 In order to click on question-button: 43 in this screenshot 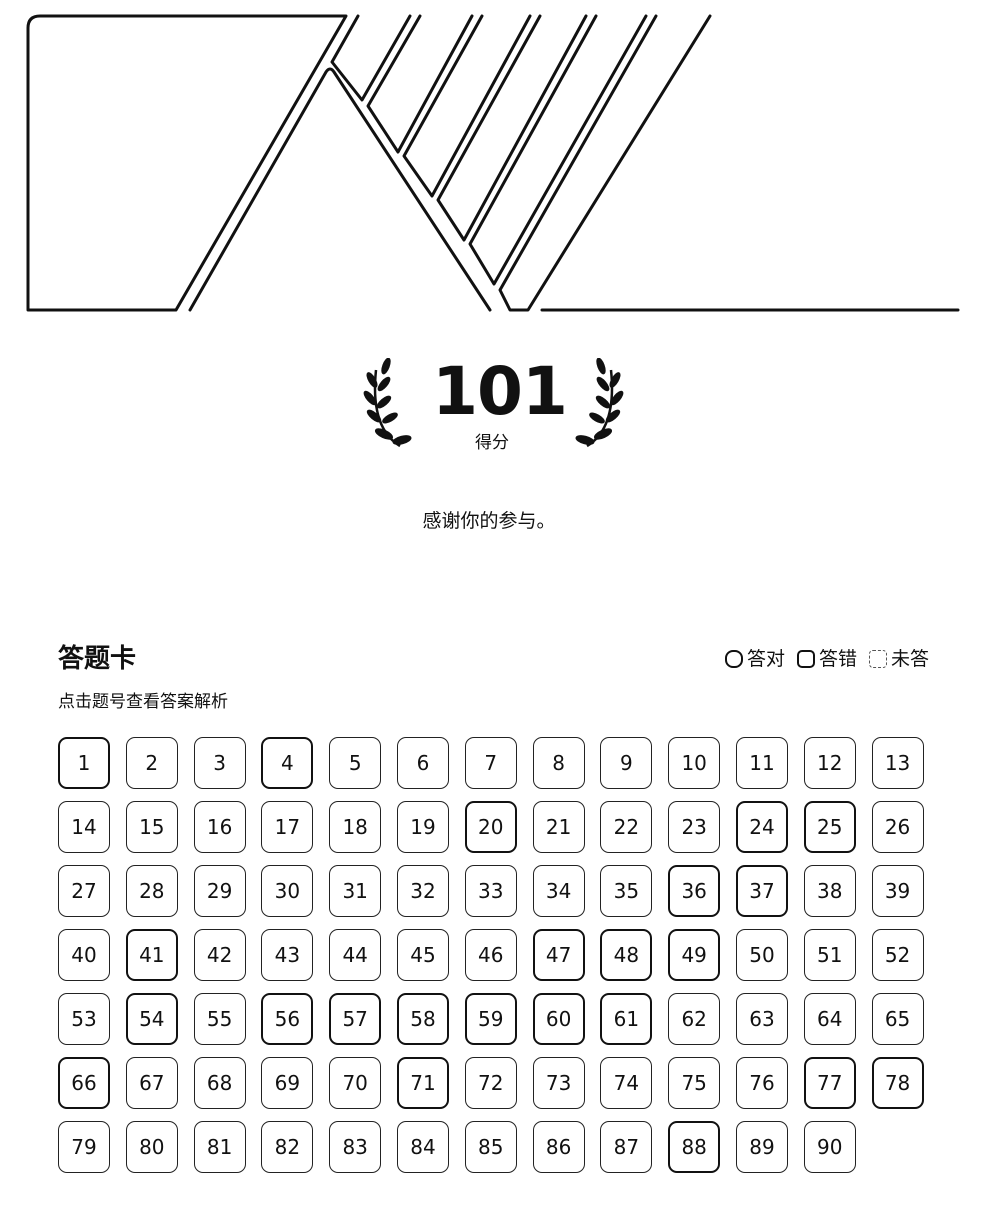, I will do `click(287, 955)`.